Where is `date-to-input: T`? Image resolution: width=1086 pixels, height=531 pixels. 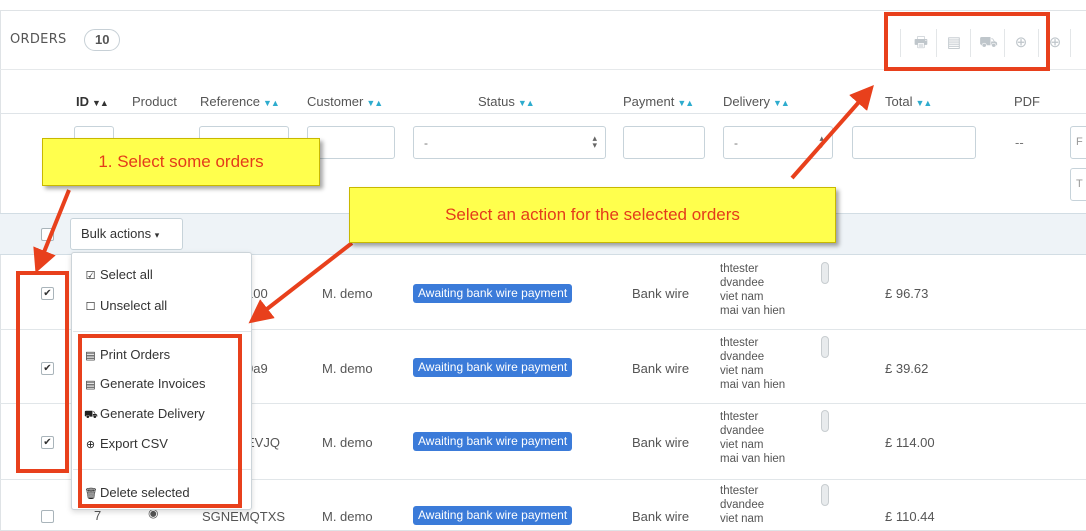 date-to-input: T is located at coordinates (1078, 184).